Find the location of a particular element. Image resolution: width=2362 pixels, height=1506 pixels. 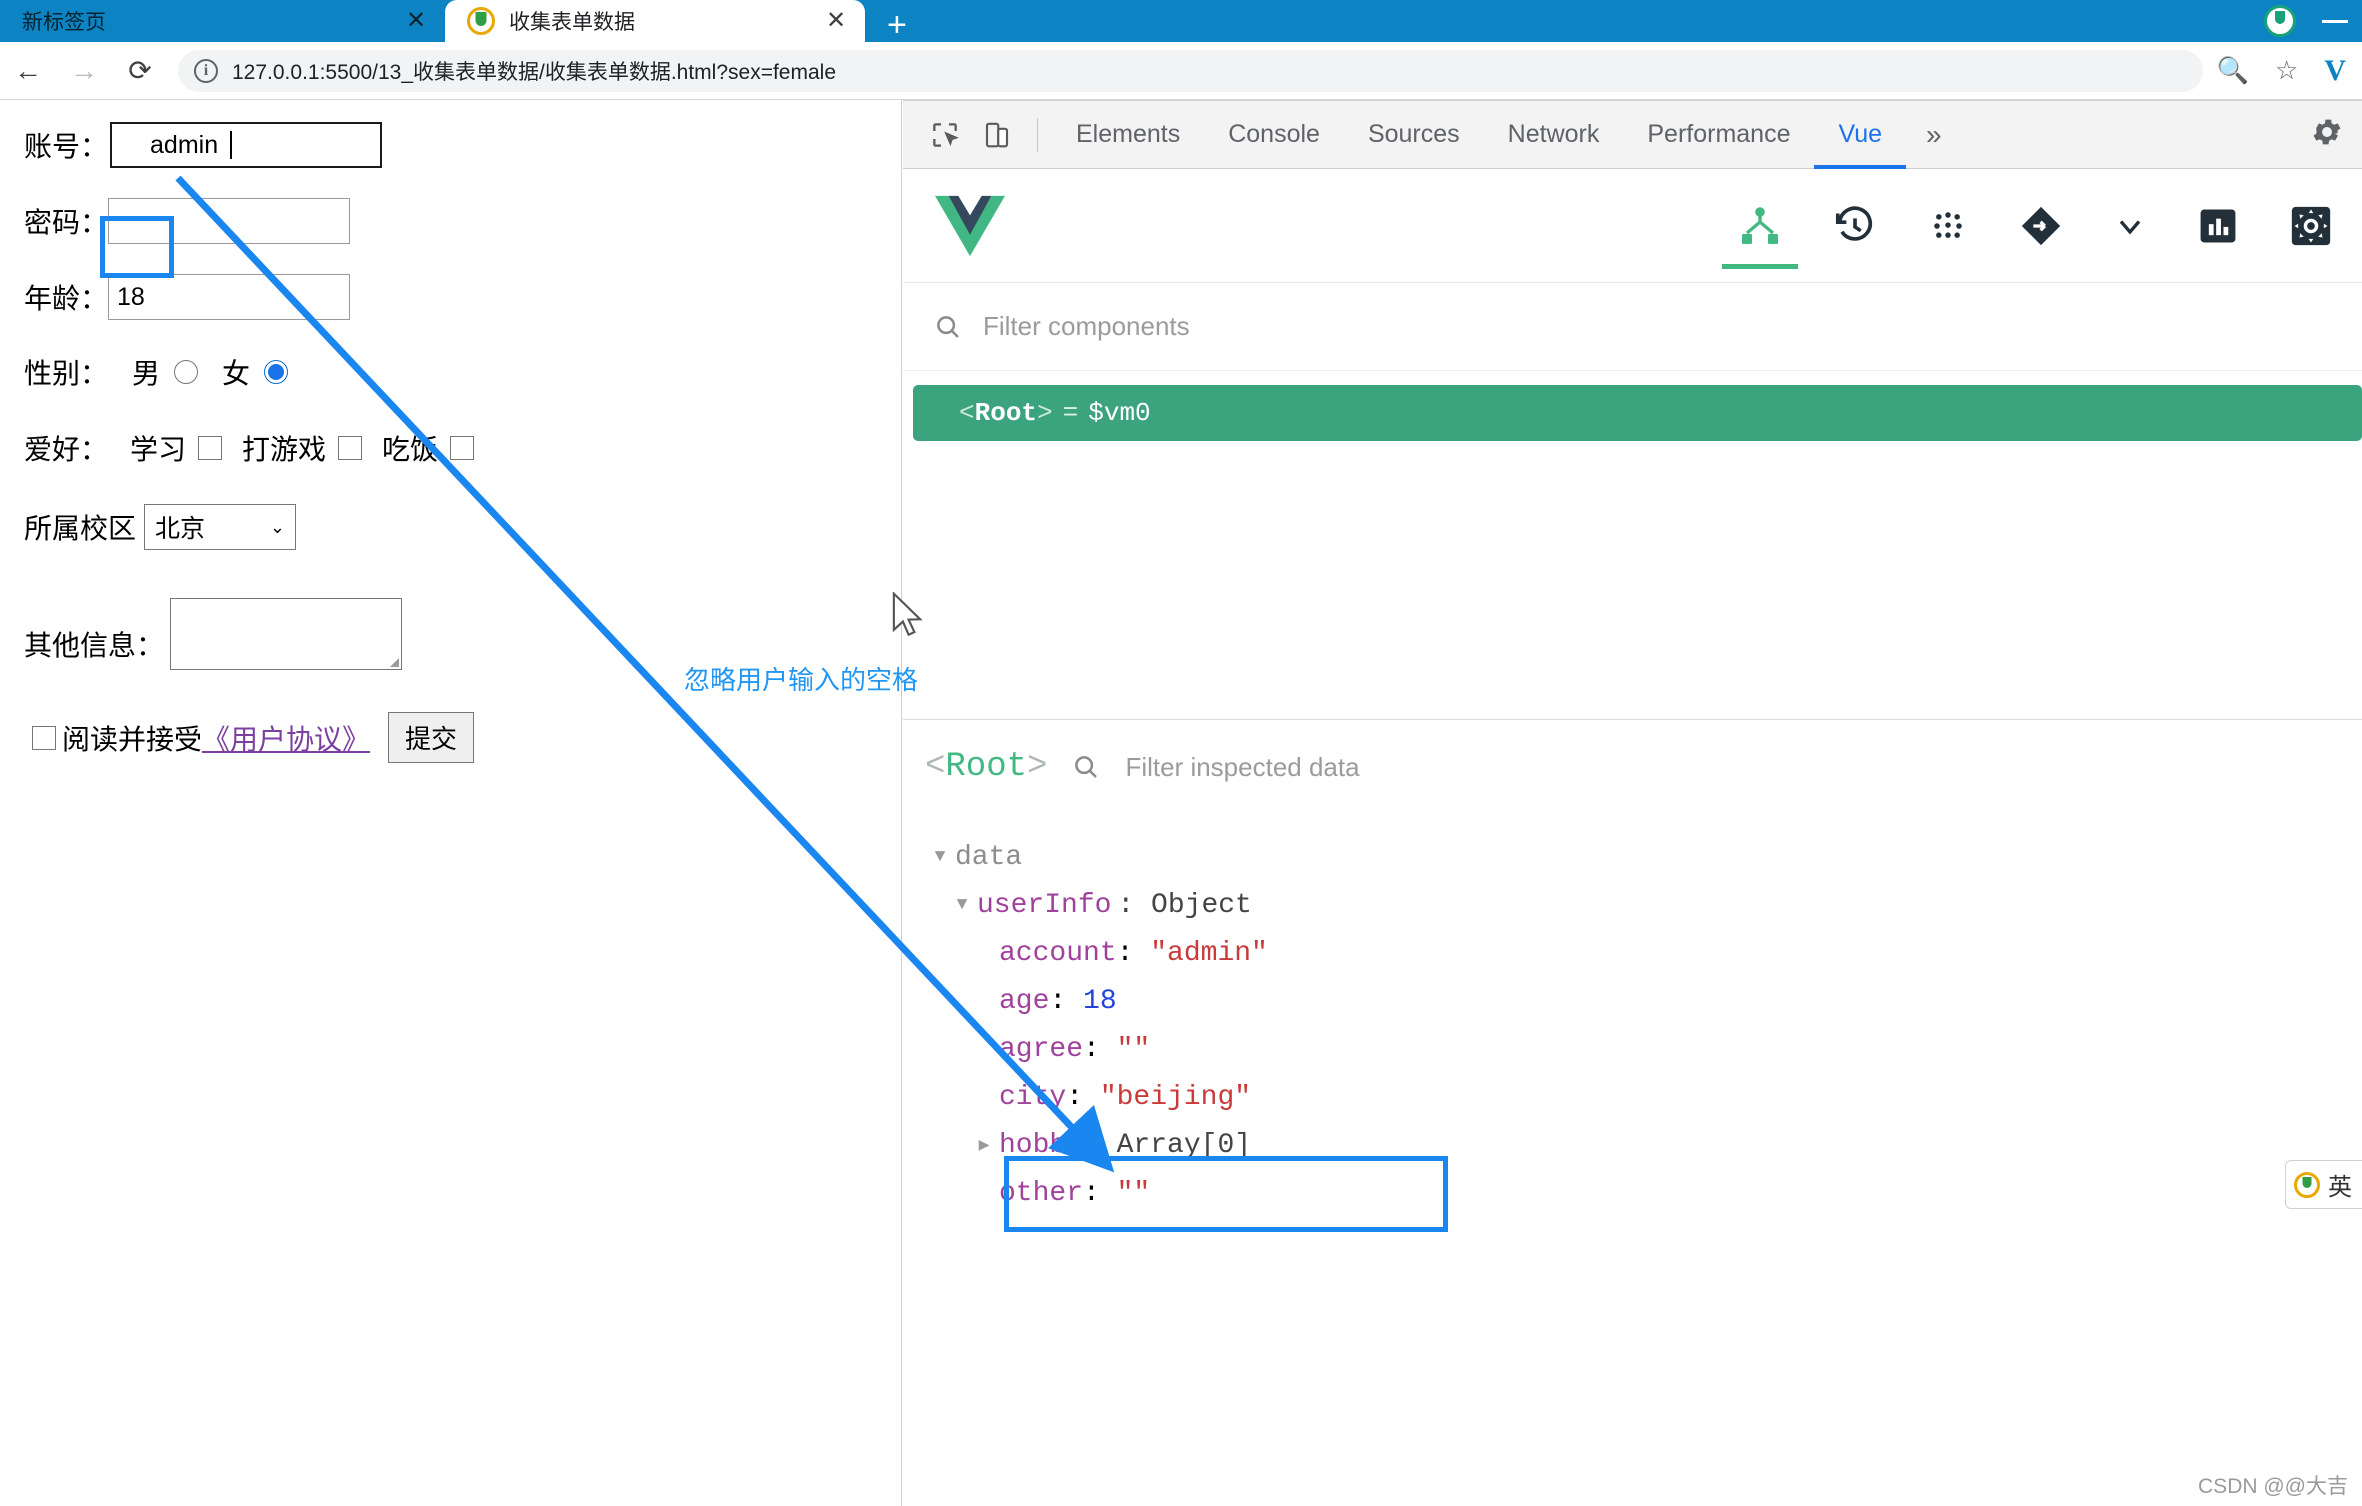

hobby-option-game-label: 打游戏 is located at coordinates (284, 449).